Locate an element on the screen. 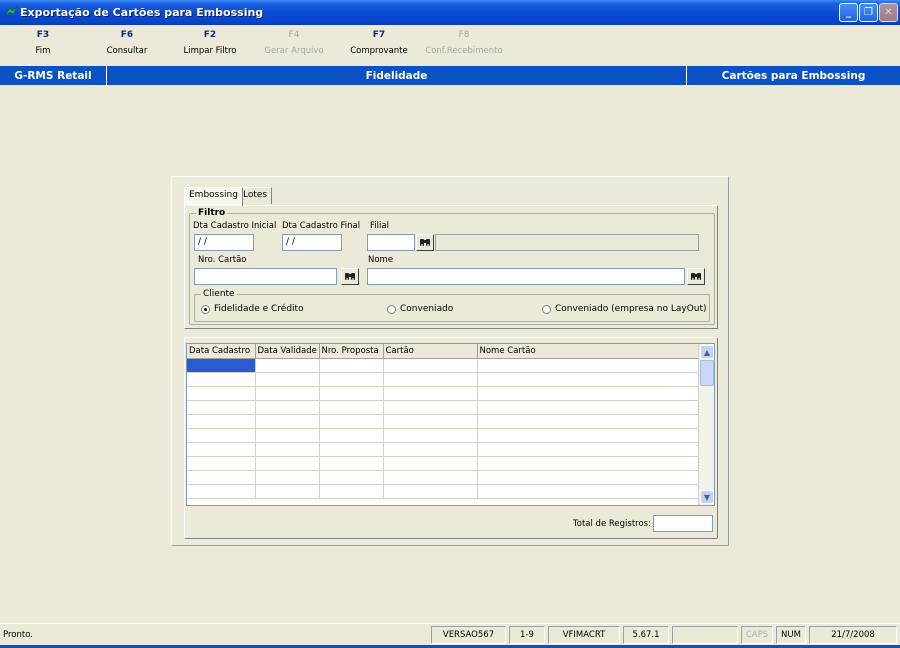 The width and height of the screenshot is (900, 648). column-header-data-validade: Data Validade is located at coordinates (287, 351).